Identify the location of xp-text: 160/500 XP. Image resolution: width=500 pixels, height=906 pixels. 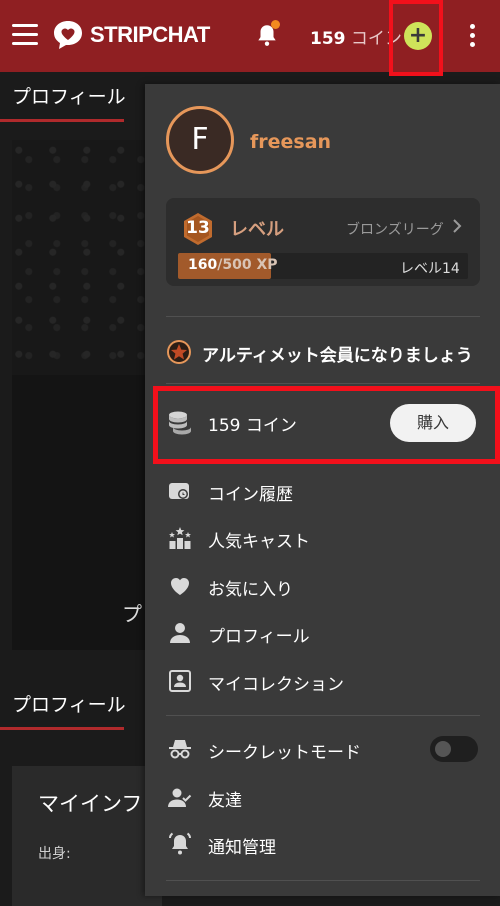
(233, 265).